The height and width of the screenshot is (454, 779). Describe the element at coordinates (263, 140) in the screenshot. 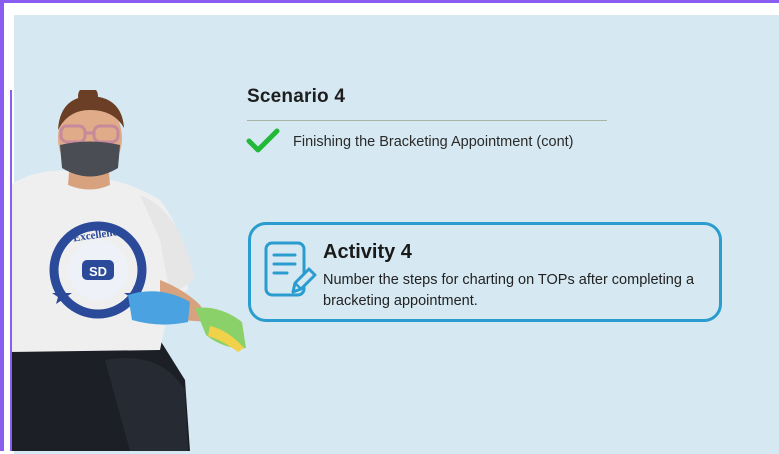

I see `checkmark-icon` at that location.